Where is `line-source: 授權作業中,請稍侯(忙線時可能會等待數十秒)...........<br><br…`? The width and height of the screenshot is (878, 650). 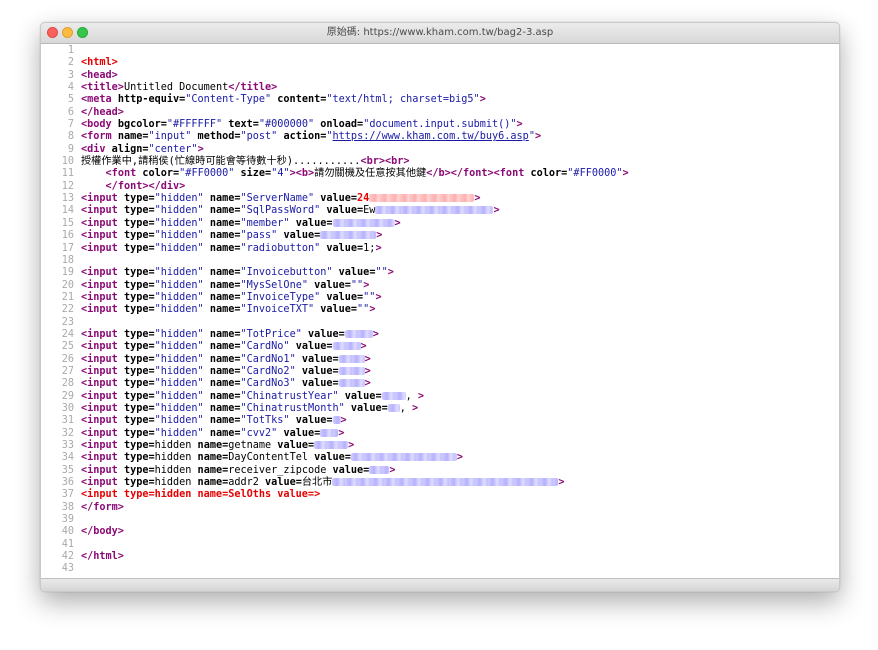 line-source: 授權作業中,請稍侯(忙線時可能會等待數十秒)...........<br><br… is located at coordinates (245, 162).